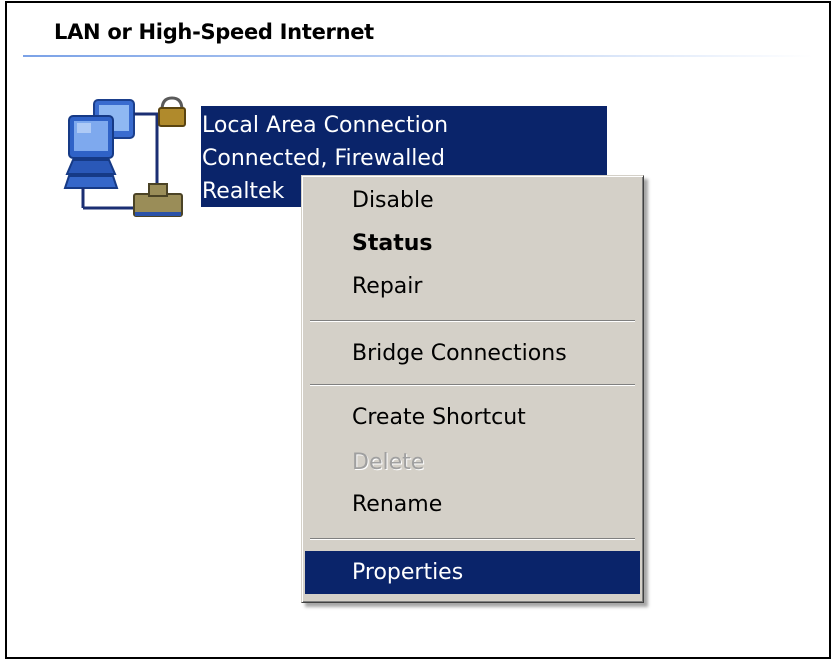 This screenshot has width=837, height=664. I want to click on connection-name: Local Area Connection, so click(325, 125).